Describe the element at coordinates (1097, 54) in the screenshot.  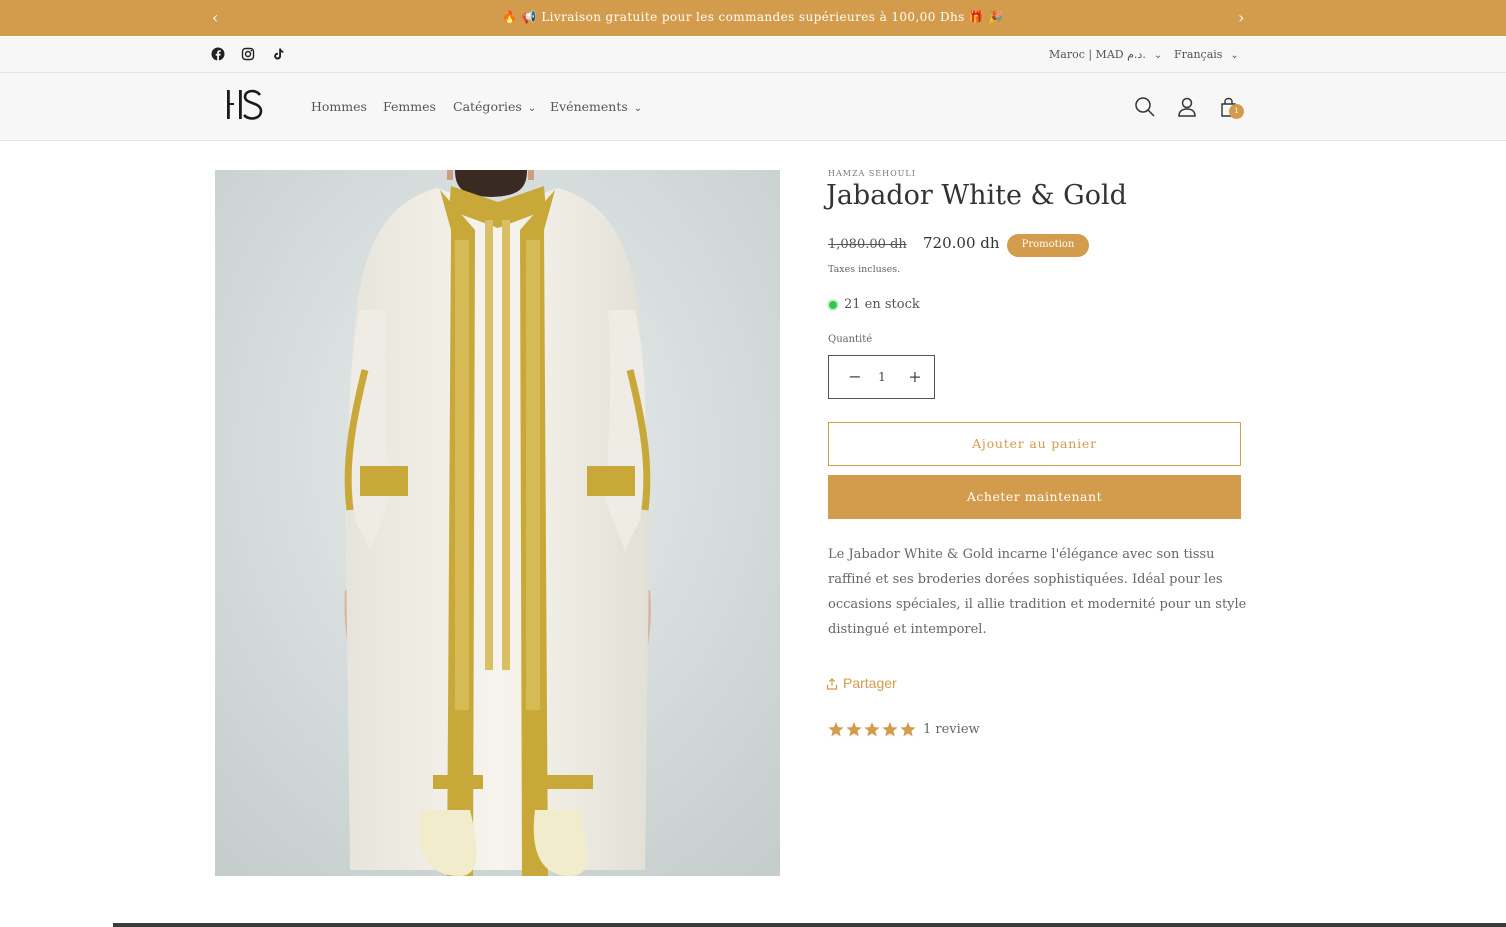
I see `country-label: Maroc | MAD د.م.` at that location.